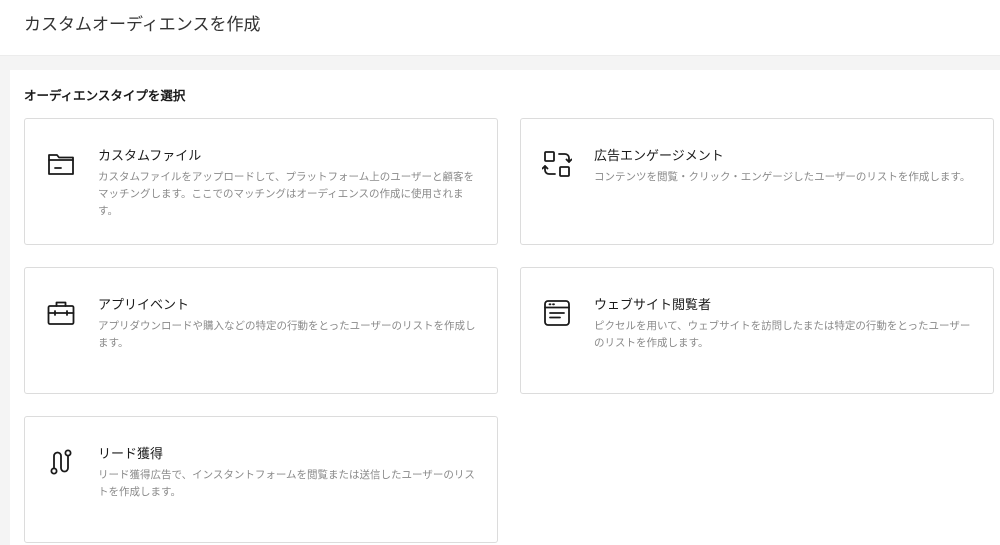 The image size is (1000, 545). Describe the element at coordinates (61, 164) in the screenshot. I see `folder-icon` at that location.